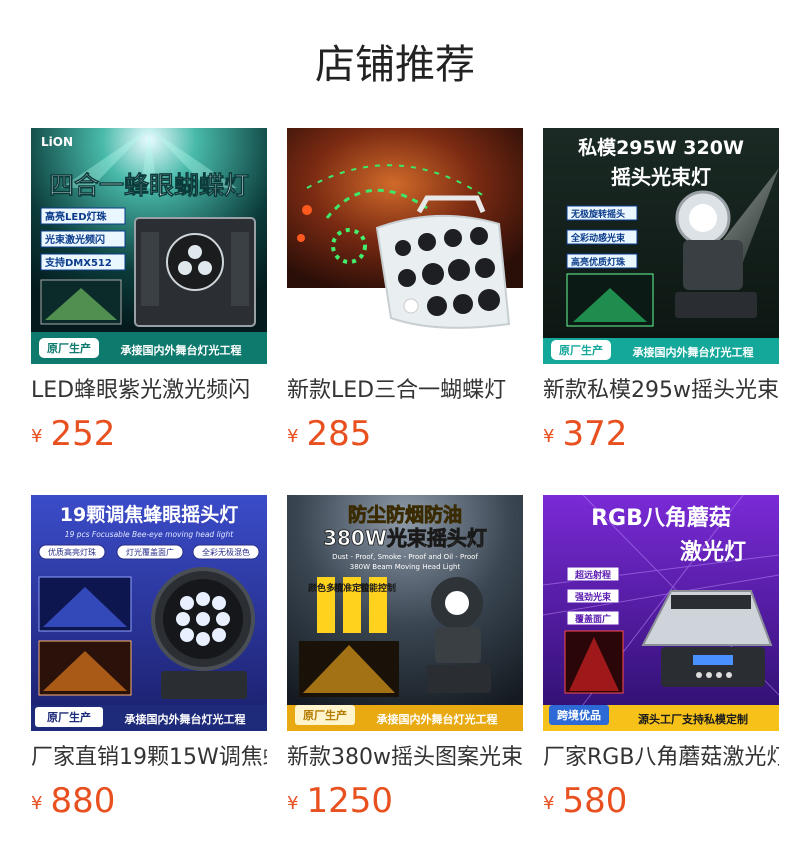 The height and width of the screenshot is (862, 790). What do you see at coordinates (713, 552) in the screenshot?
I see `image-subheadline: 激光灯` at bounding box center [713, 552].